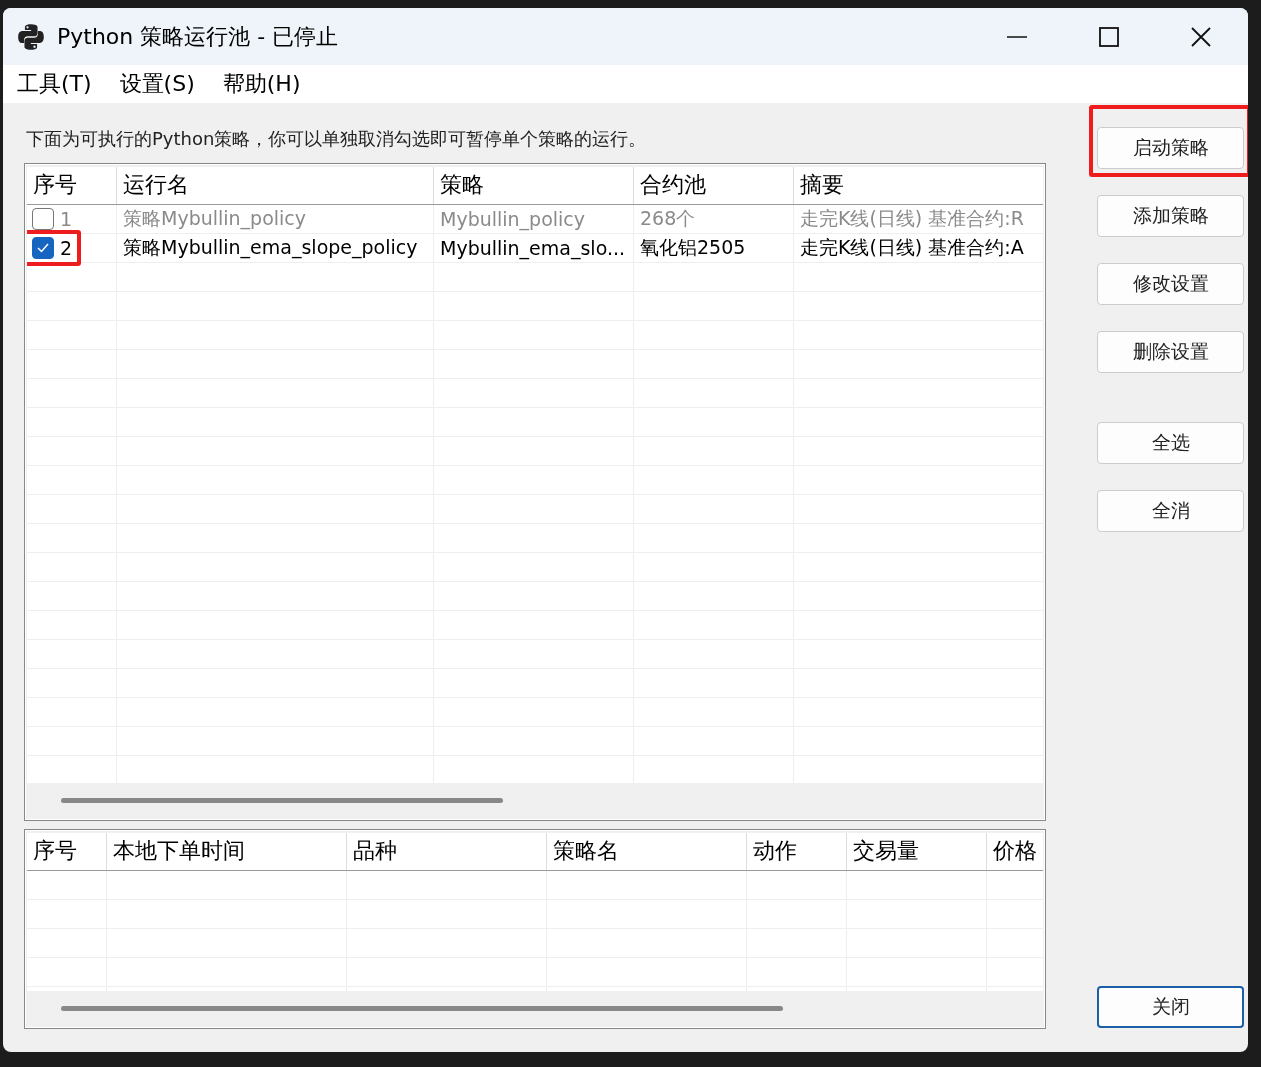 The image size is (1261, 1067). Describe the element at coordinates (66, 248) in the screenshot. I see `table-cell: 2` at that location.